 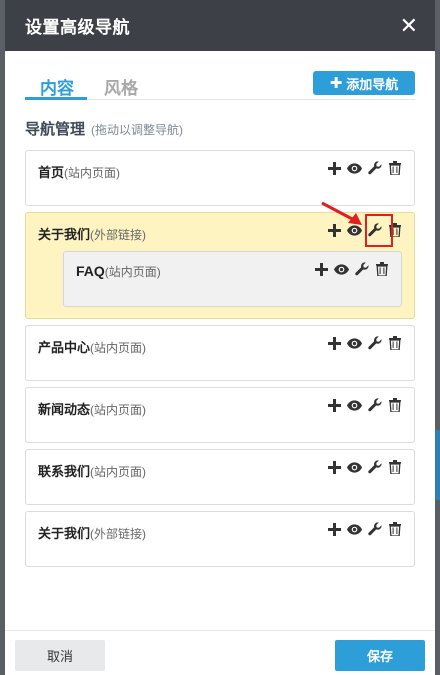 I want to click on nav-item-label: 首页(站内页面), so click(x=79, y=171).